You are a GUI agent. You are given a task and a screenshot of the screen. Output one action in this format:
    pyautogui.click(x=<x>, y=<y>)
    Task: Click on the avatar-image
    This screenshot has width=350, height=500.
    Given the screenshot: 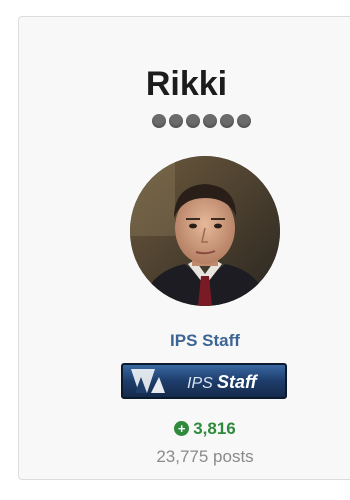 What is the action you would take?
    pyautogui.click(x=205, y=231)
    